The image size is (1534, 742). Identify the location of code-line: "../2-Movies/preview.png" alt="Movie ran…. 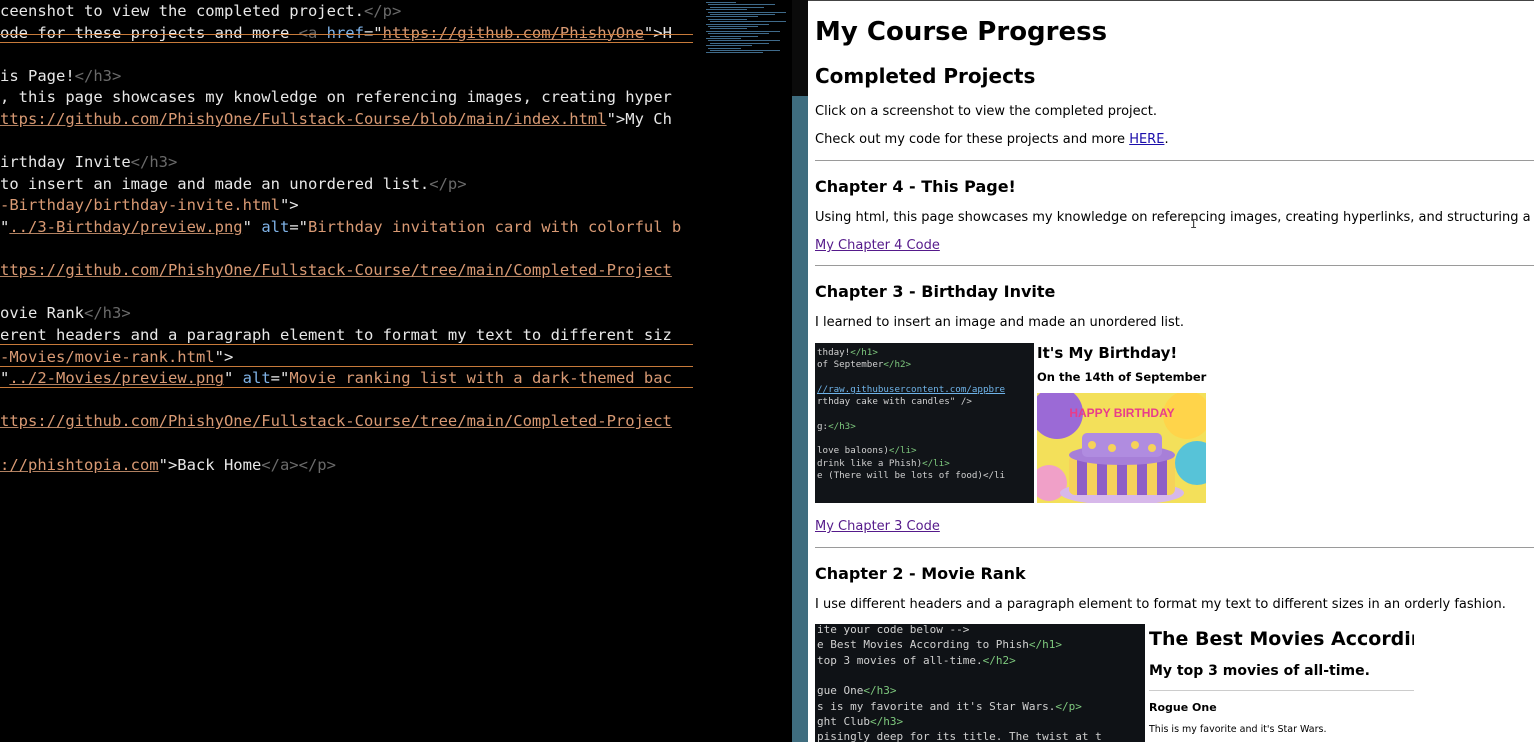
(336, 378).